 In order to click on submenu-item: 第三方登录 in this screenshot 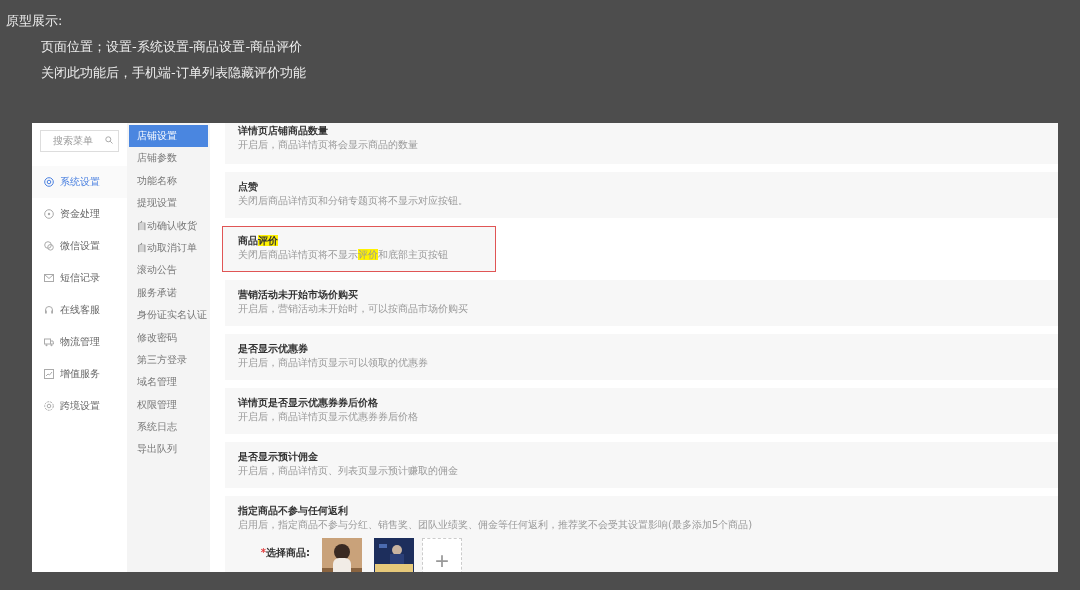, I will do `click(168, 360)`.